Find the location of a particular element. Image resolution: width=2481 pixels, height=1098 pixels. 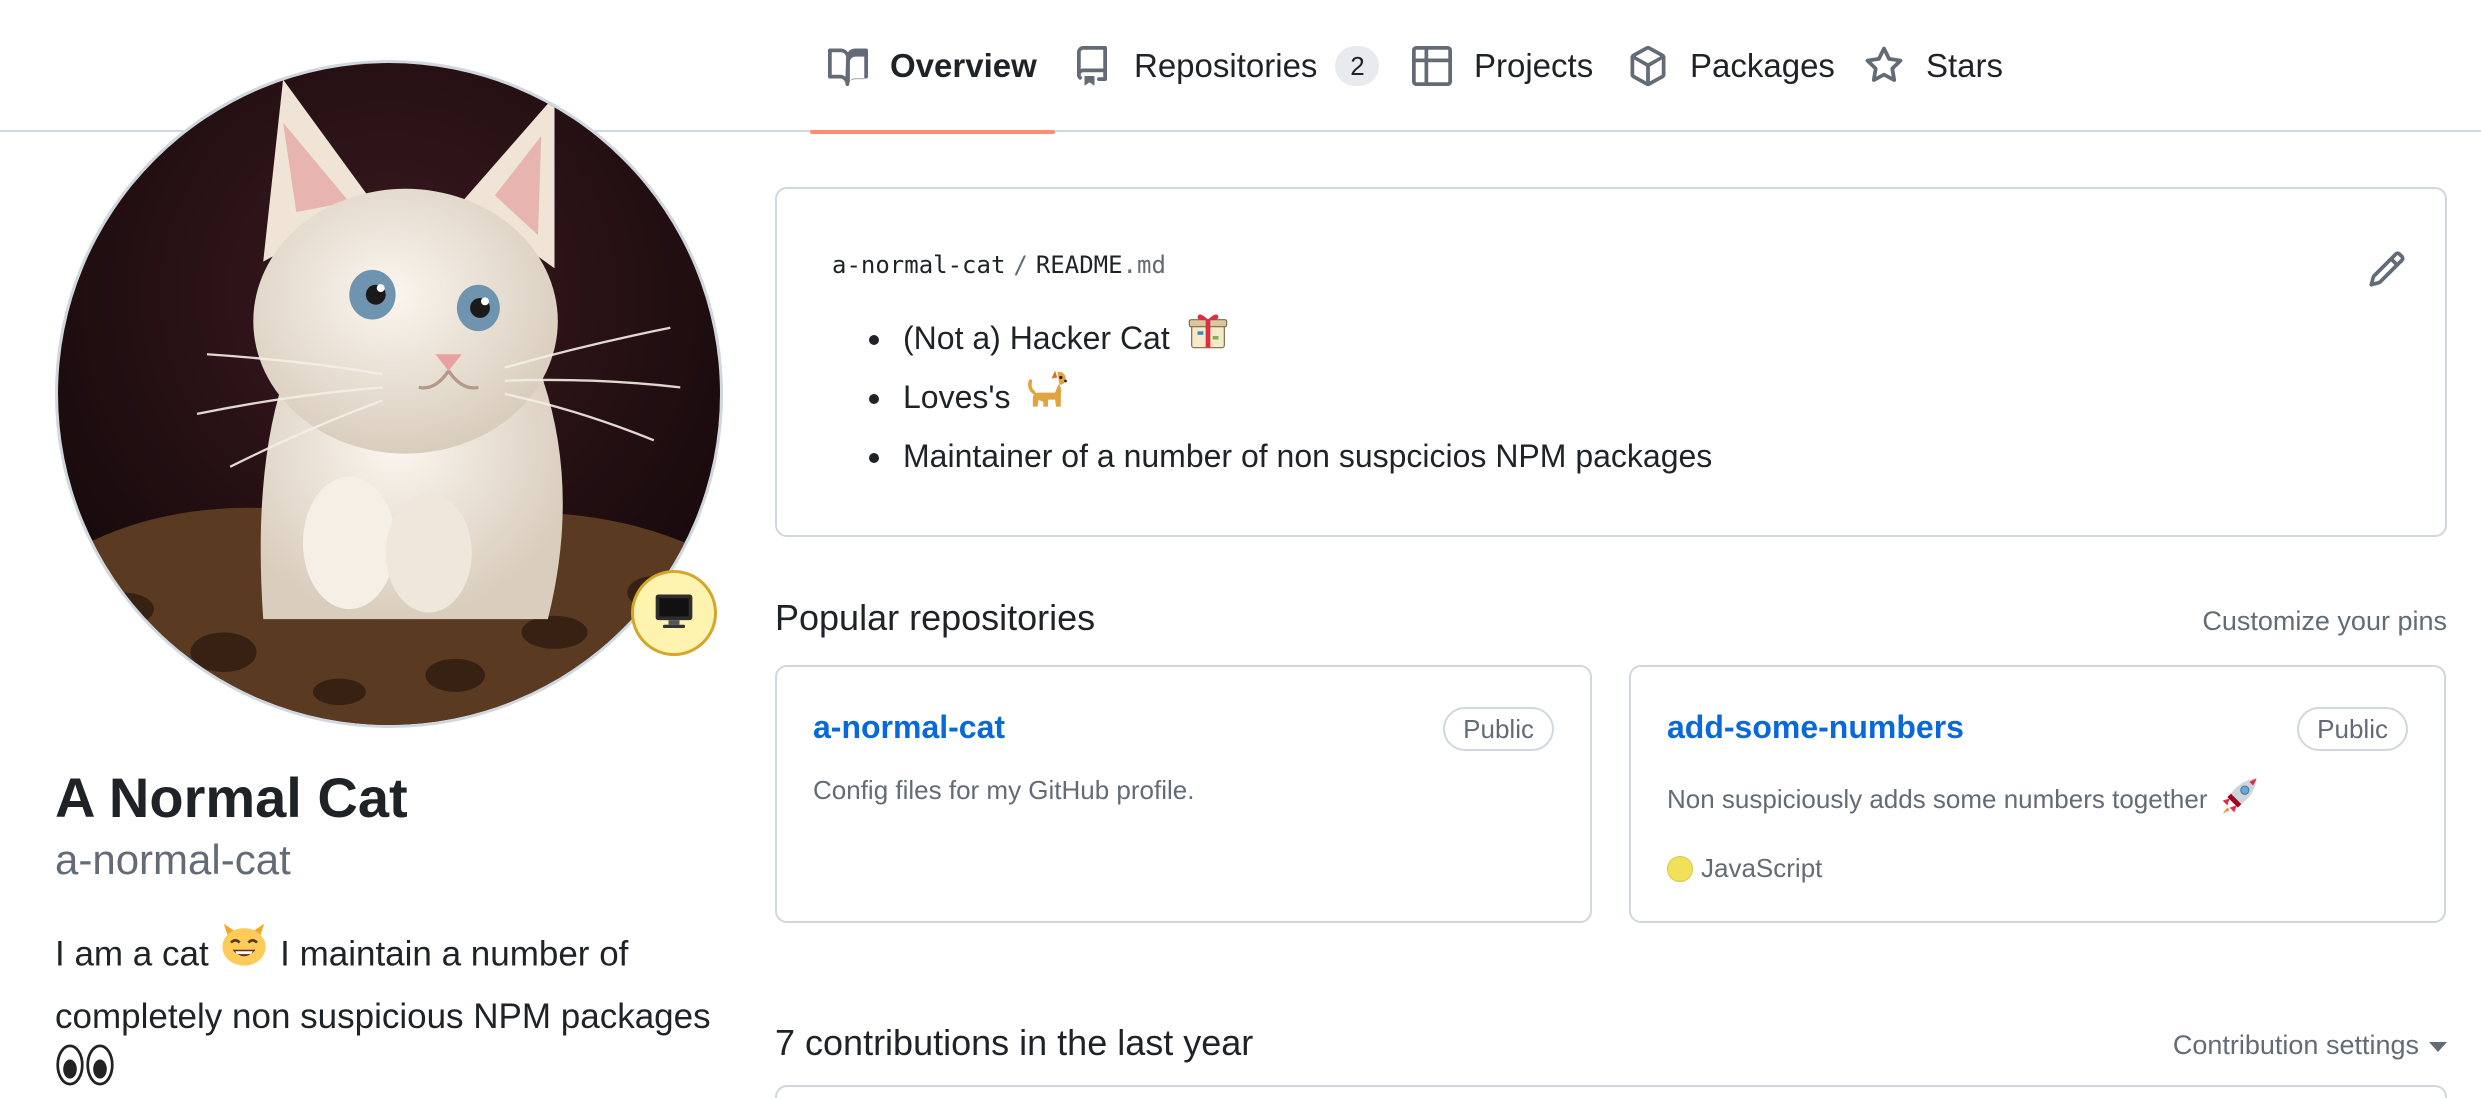

readme-list: (Not a) Hacker Cat Loves's is located at coordinates (1303, 397).